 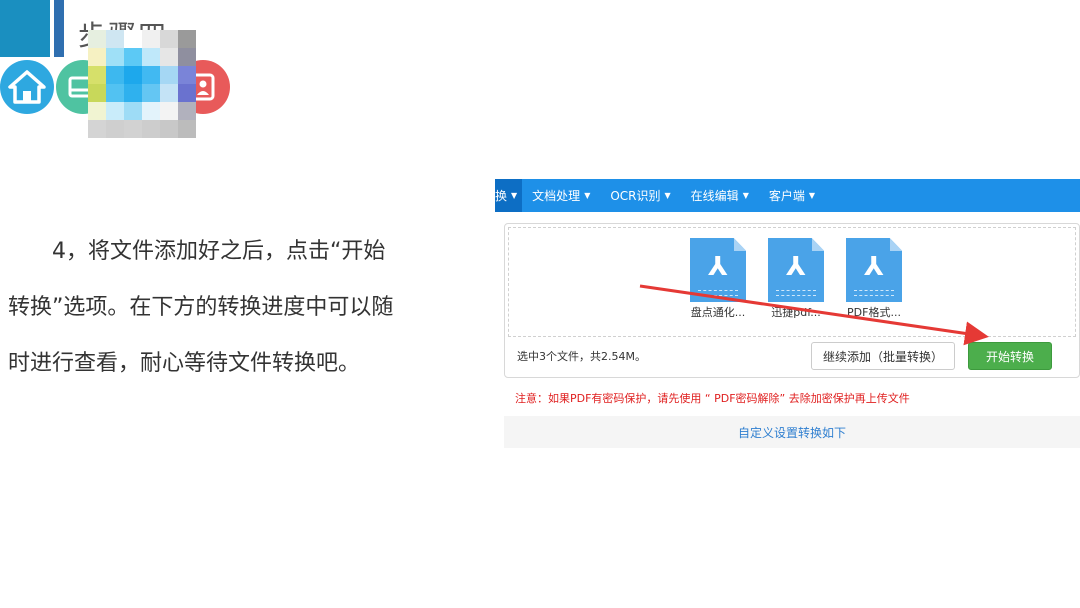 I want to click on red-arrow-icon, so click(x=814, y=315).